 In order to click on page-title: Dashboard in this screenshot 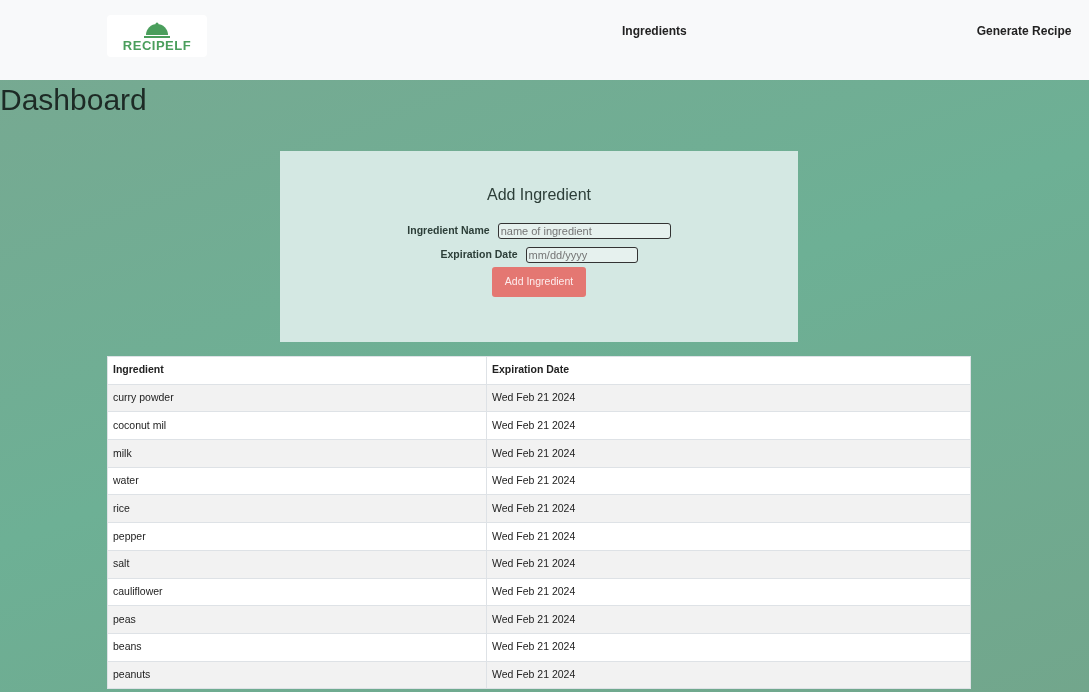, I will do `click(74, 100)`.